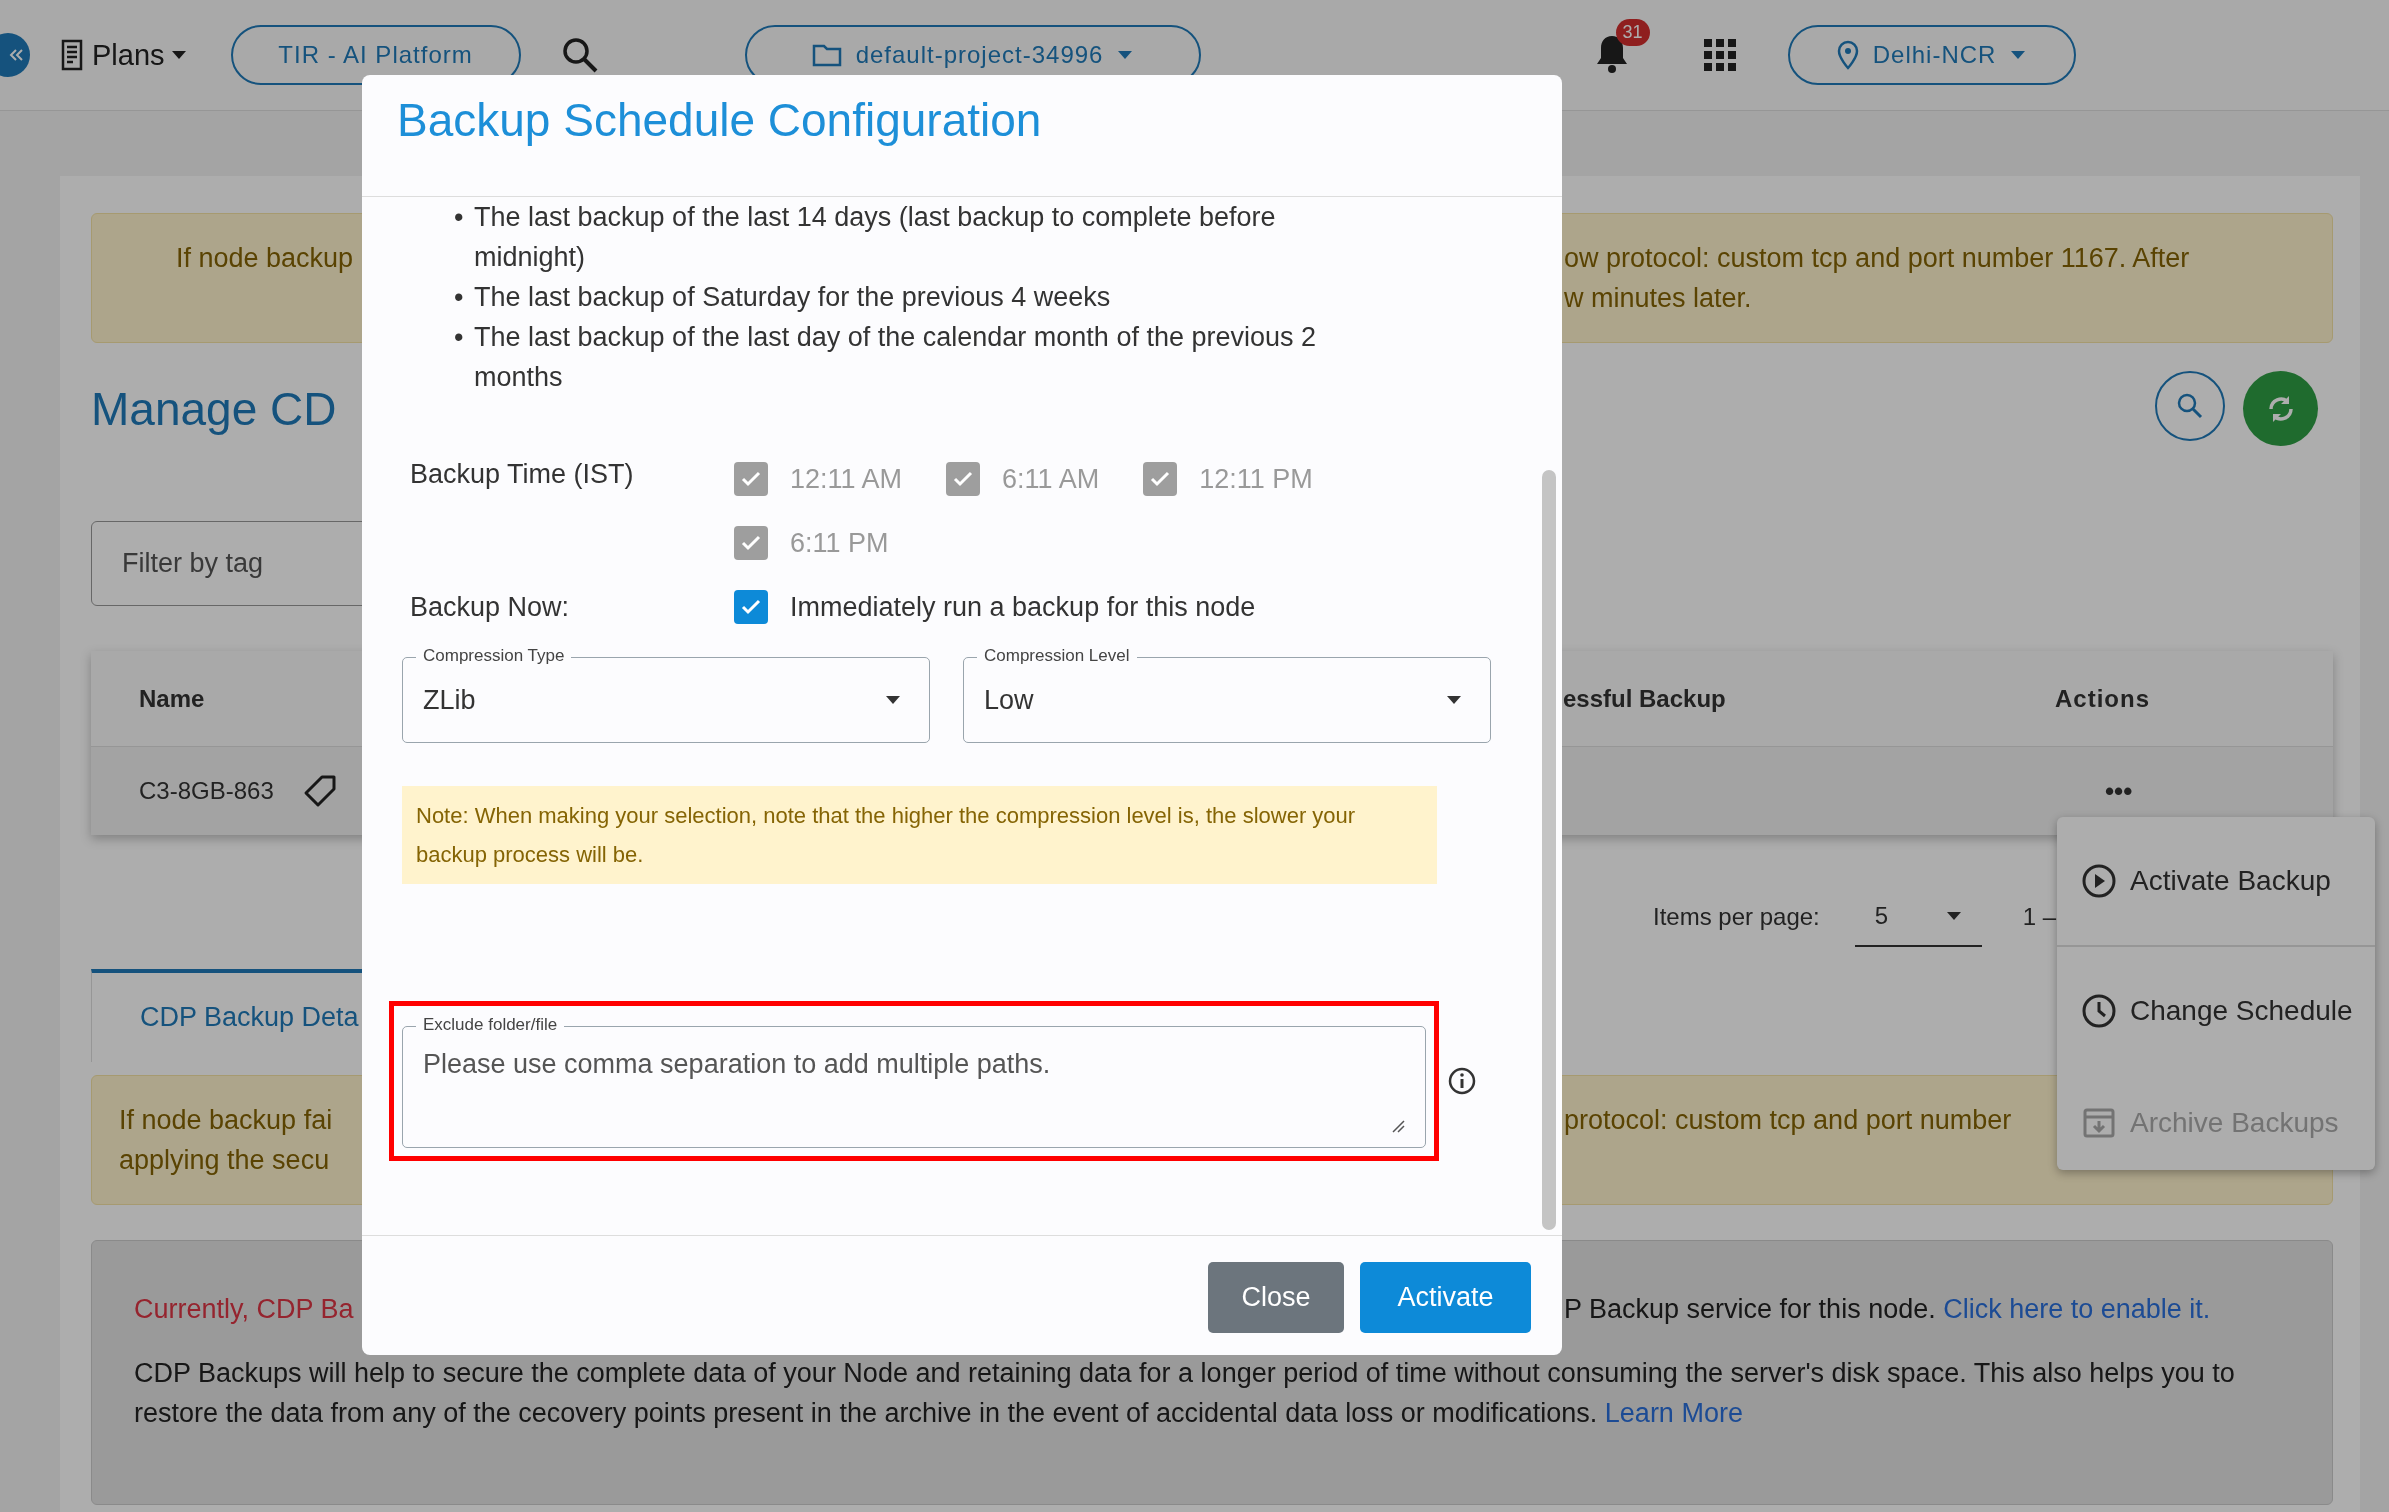 This screenshot has width=2389, height=1512. I want to click on banner-text: If node backup, so click(265, 258).